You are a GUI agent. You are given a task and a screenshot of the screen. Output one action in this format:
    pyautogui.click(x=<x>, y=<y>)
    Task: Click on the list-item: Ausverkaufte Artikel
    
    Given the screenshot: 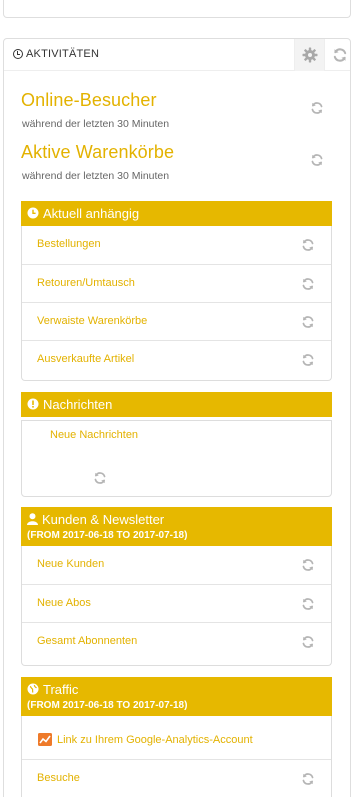 What is the action you would take?
    pyautogui.click(x=176, y=359)
    